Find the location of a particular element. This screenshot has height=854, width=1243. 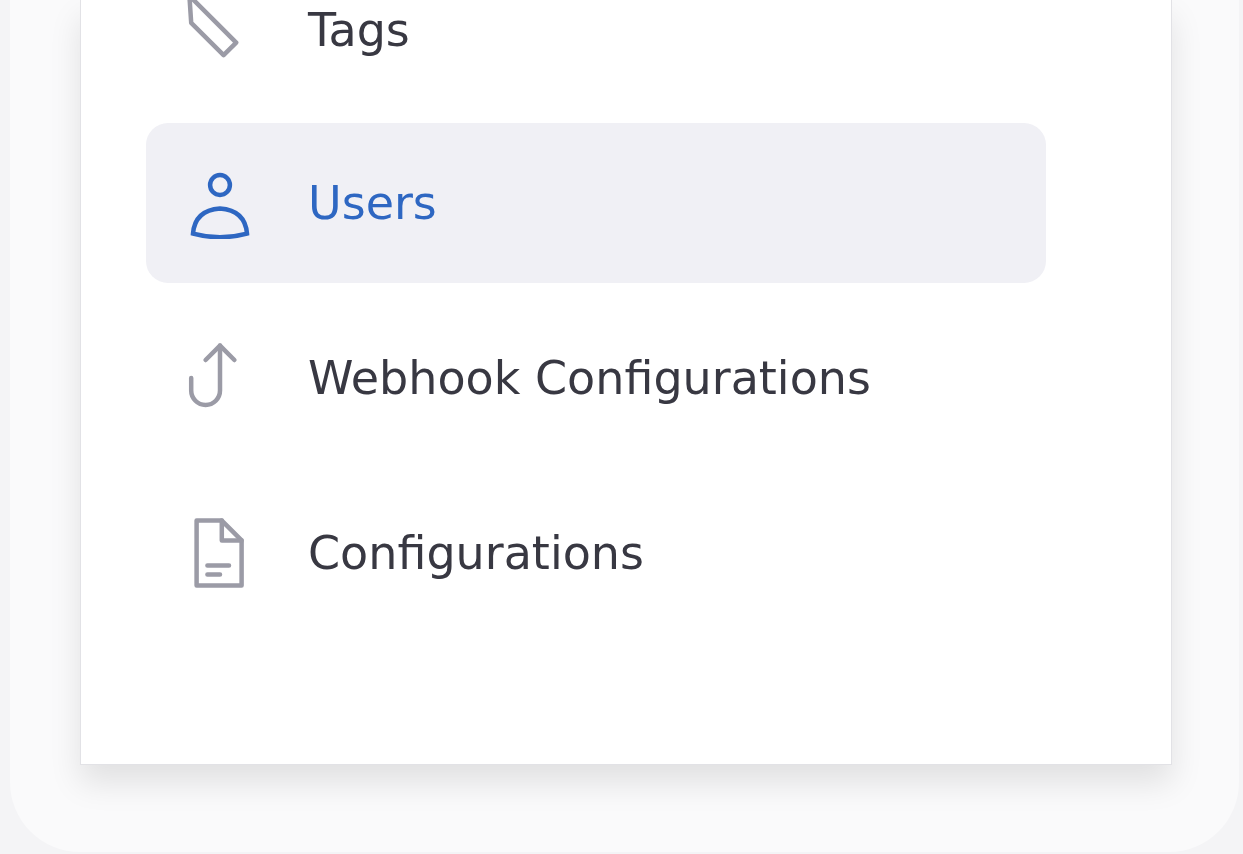

menu-item: Tags is located at coordinates (596, 30).